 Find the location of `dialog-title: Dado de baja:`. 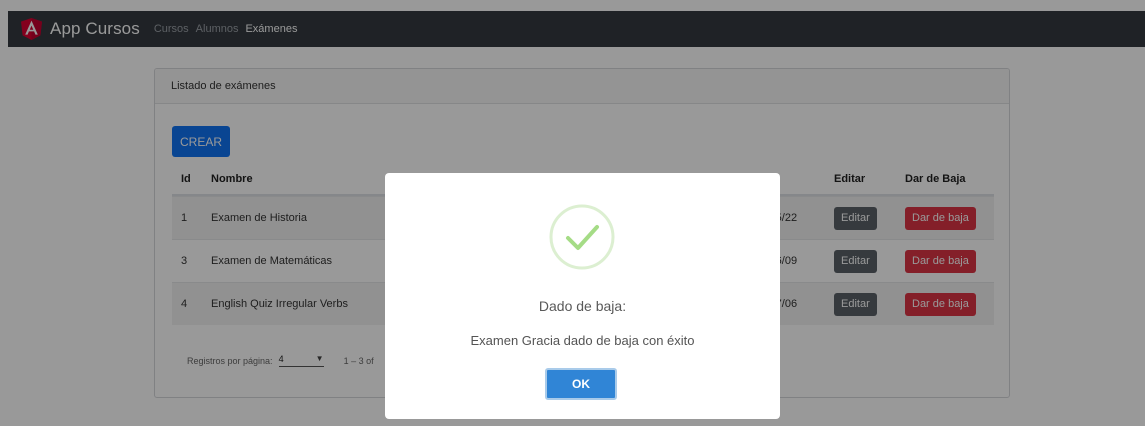

dialog-title: Dado de baja: is located at coordinates (582, 306).